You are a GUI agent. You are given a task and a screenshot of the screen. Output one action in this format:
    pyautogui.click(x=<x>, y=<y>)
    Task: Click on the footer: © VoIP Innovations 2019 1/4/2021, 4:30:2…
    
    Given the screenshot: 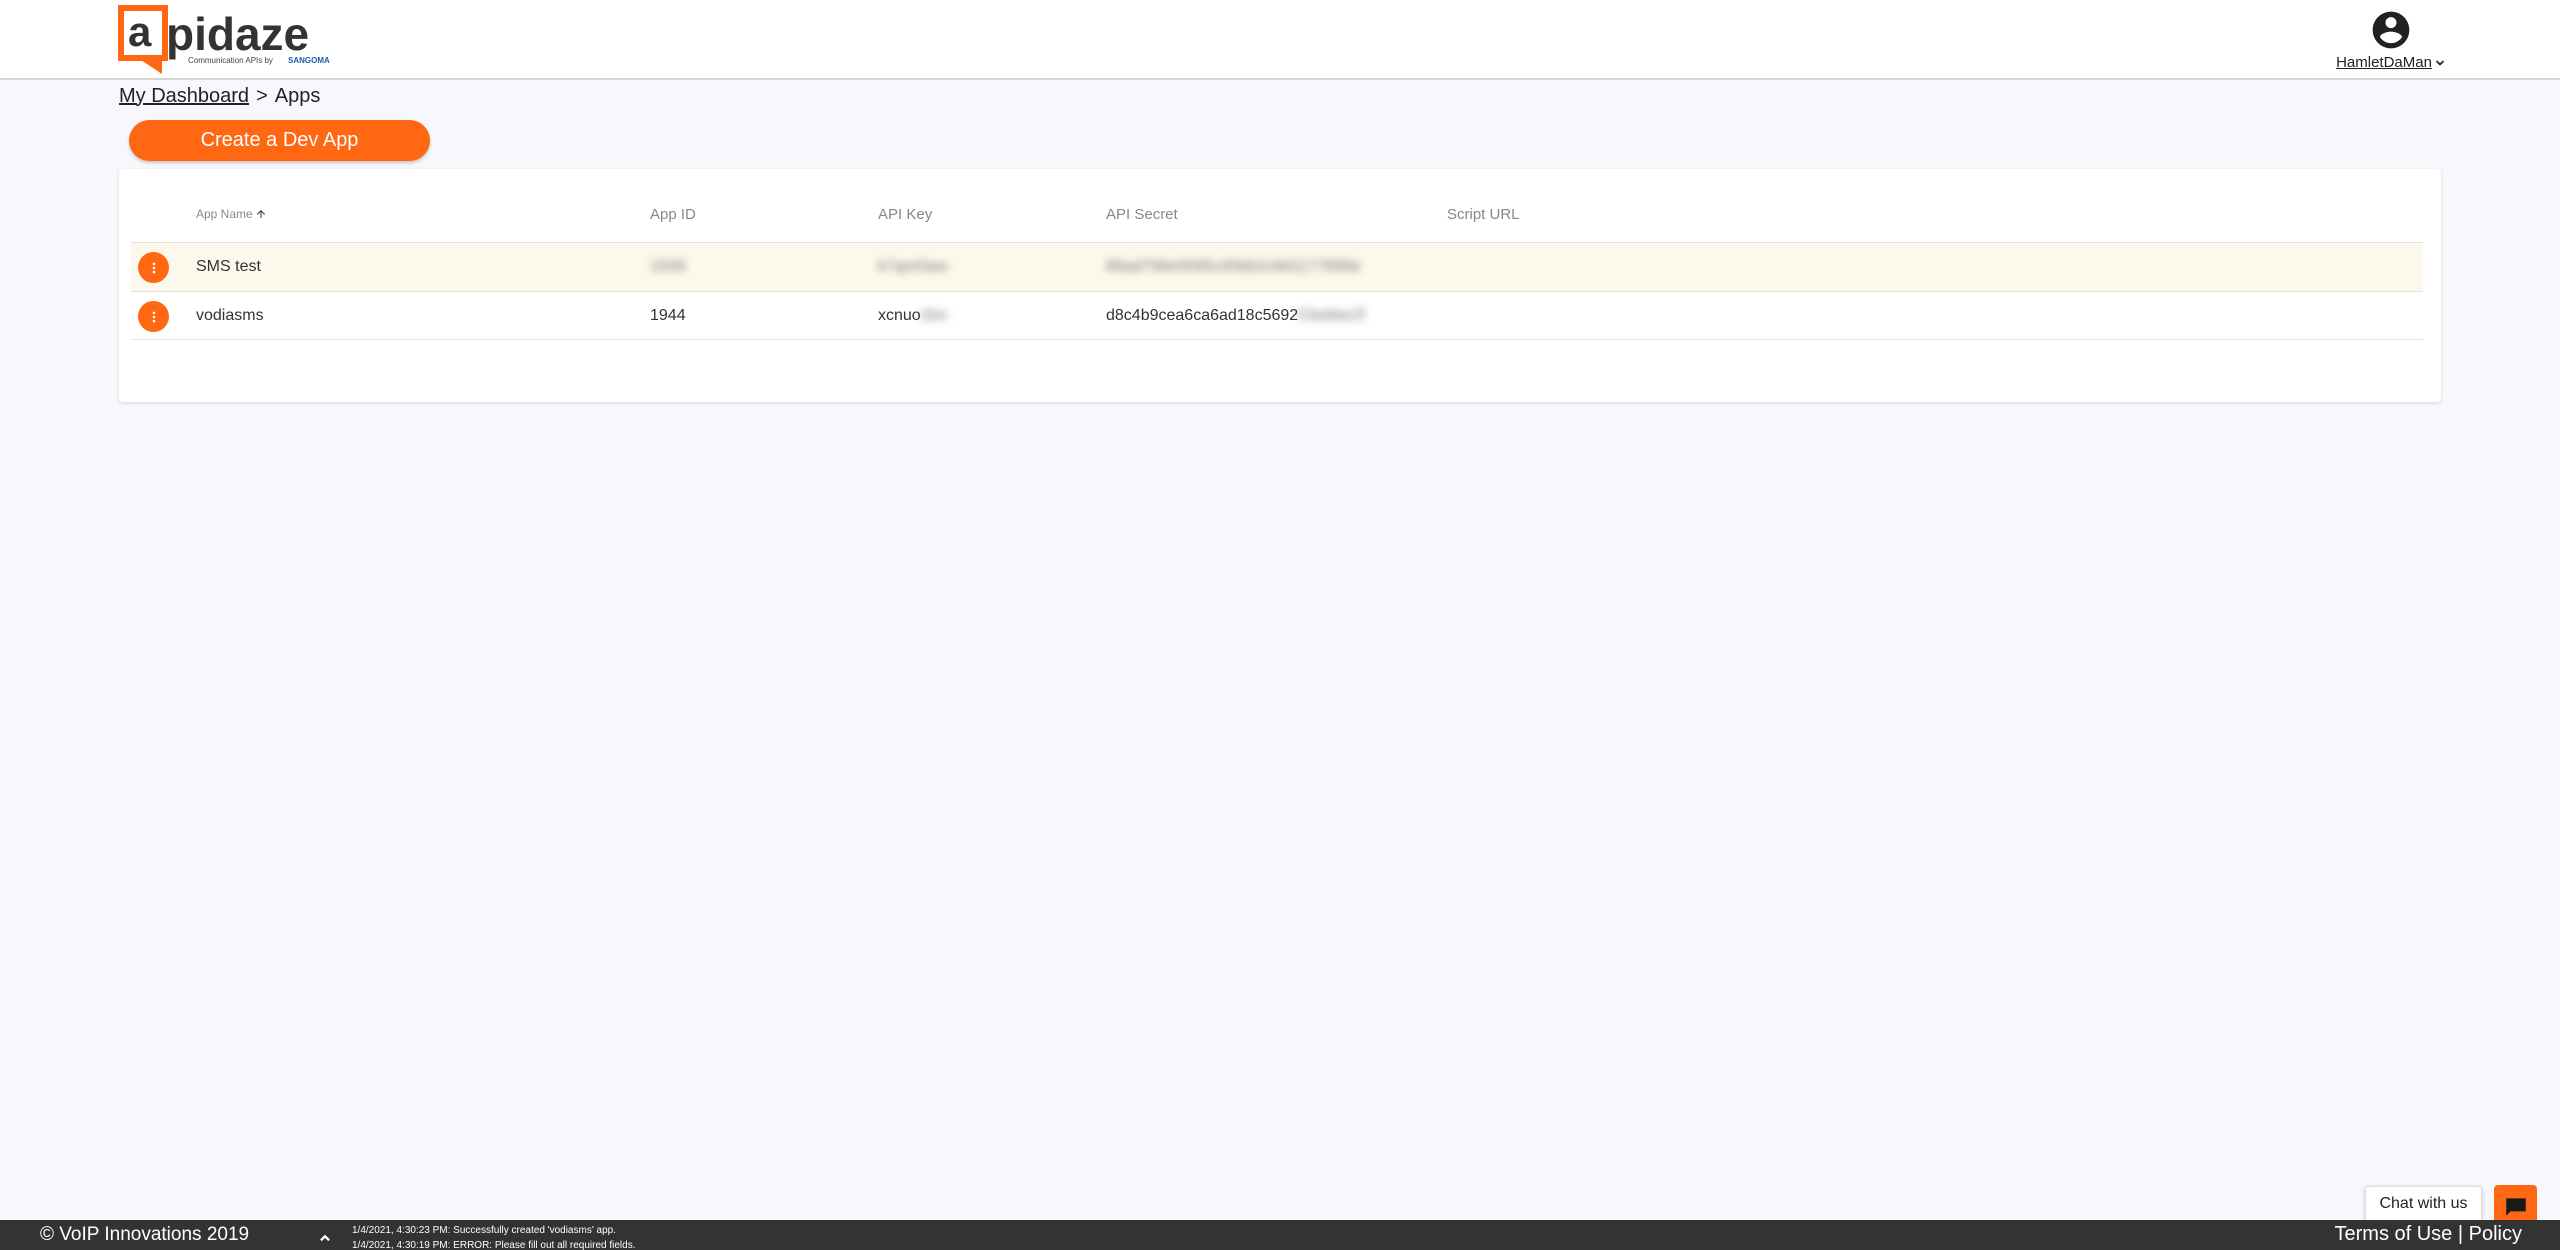 What is the action you would take?
    pyautogui.click(x=1280, y=1235)
    